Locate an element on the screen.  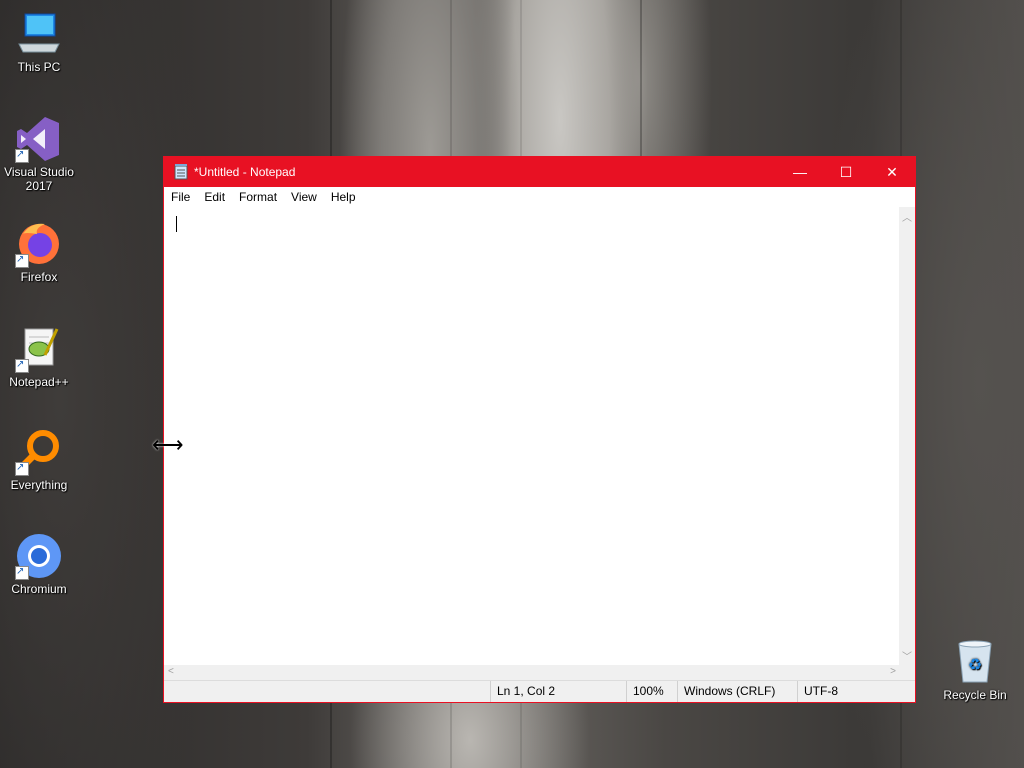
computer-icon is located at coordinates (39, 34).